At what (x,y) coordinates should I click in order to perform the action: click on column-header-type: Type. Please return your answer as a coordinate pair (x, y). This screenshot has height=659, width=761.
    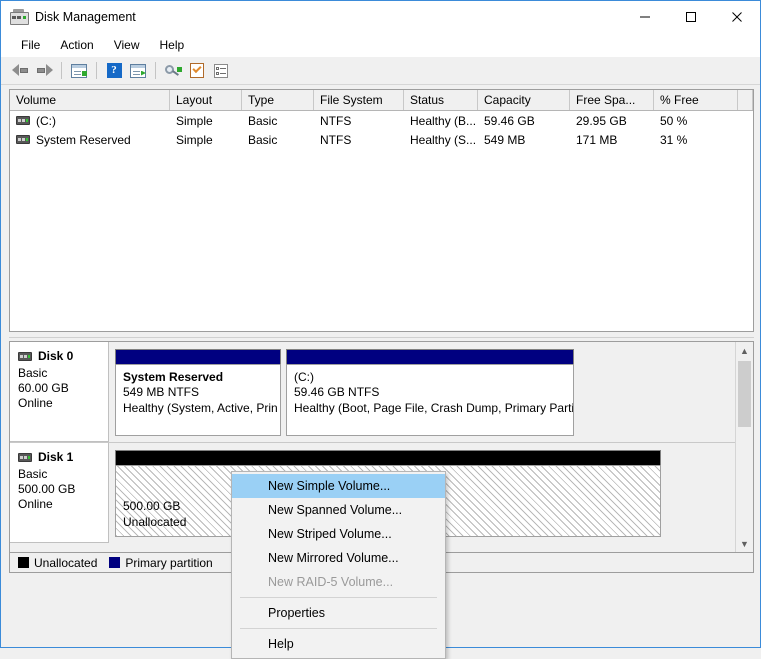
    Looking at the image, I should click on (278, 100).